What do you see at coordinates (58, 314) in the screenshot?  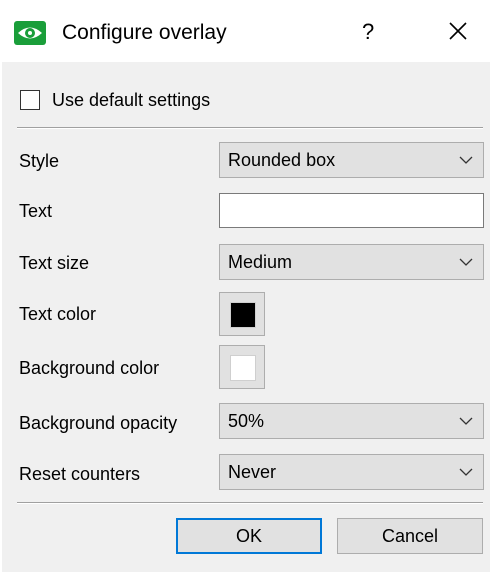 I see `text-color-label: Text color` at bounding box center [58, 314].